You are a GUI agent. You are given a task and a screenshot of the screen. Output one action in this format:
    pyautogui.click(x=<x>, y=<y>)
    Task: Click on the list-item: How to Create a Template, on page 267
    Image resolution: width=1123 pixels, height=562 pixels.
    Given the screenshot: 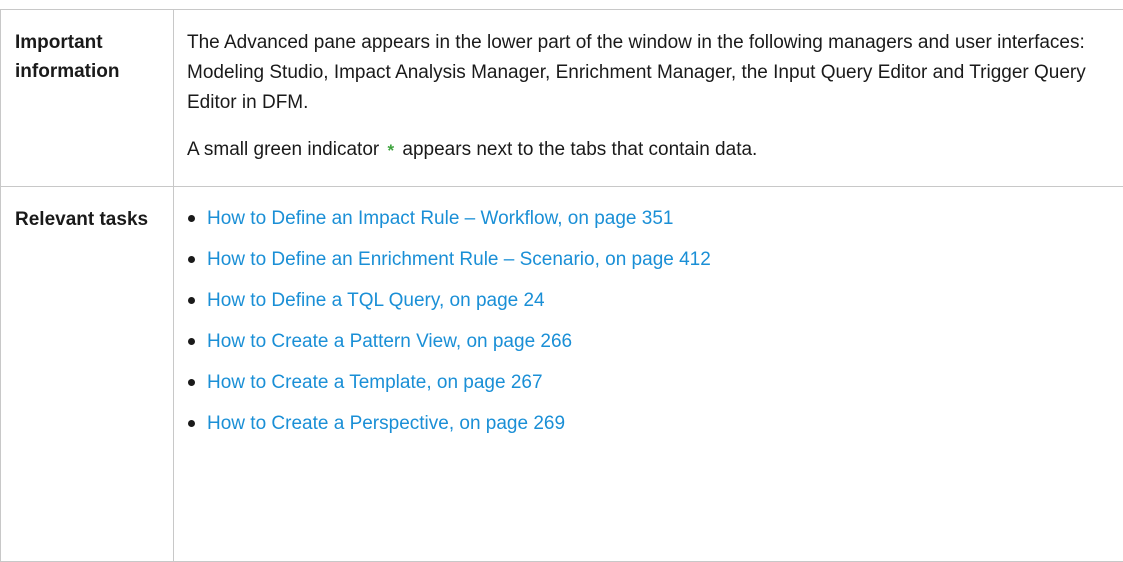 What is the action you would take?
    pyautogui.click(x=655, y=382)
    